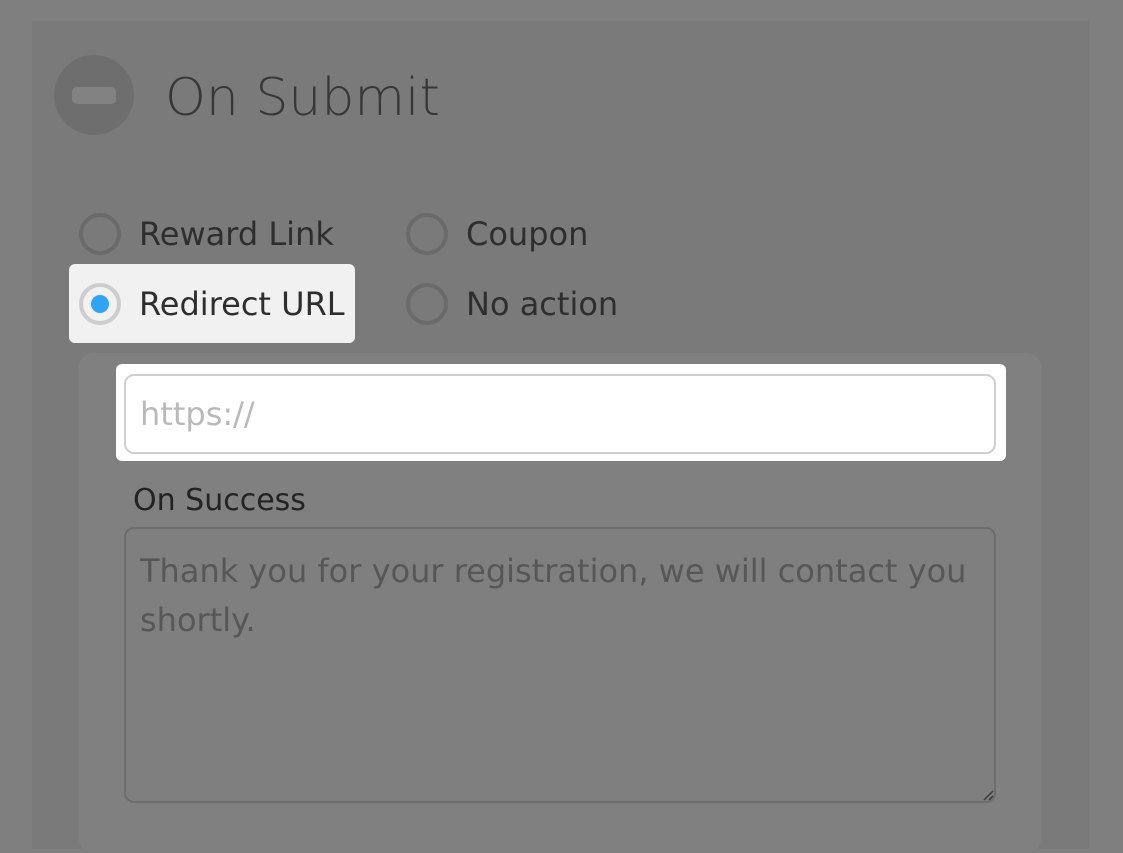 The width and height of the screenshot is (1123, 853). I want to click on radio-option-no-action: No action, so click(512, 304).